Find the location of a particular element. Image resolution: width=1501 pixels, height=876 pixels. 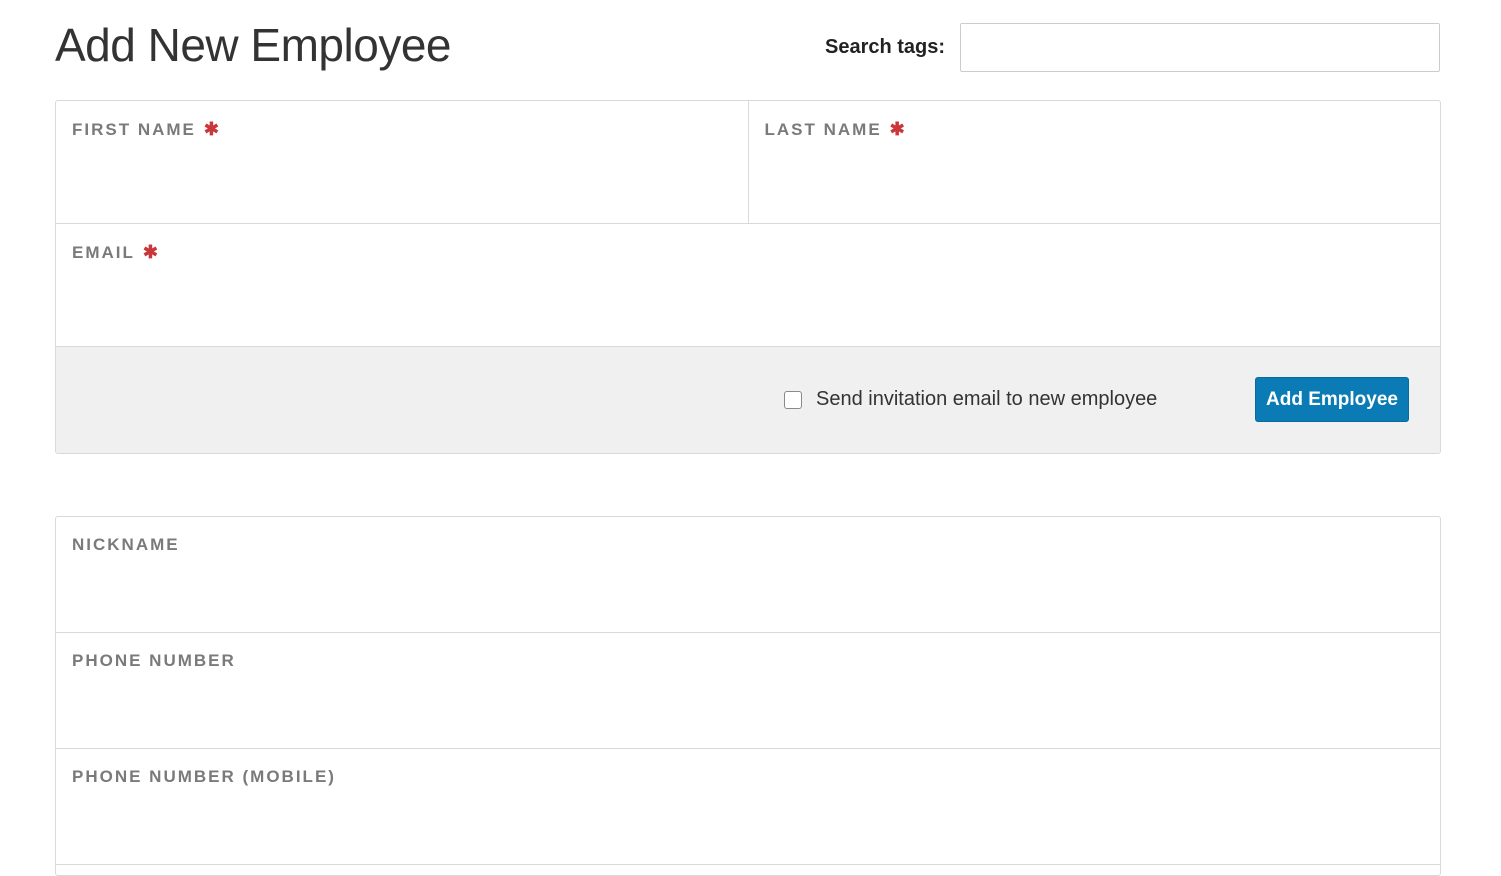

add-employee-button: Add Employee is located at coordinates (1332, 399).